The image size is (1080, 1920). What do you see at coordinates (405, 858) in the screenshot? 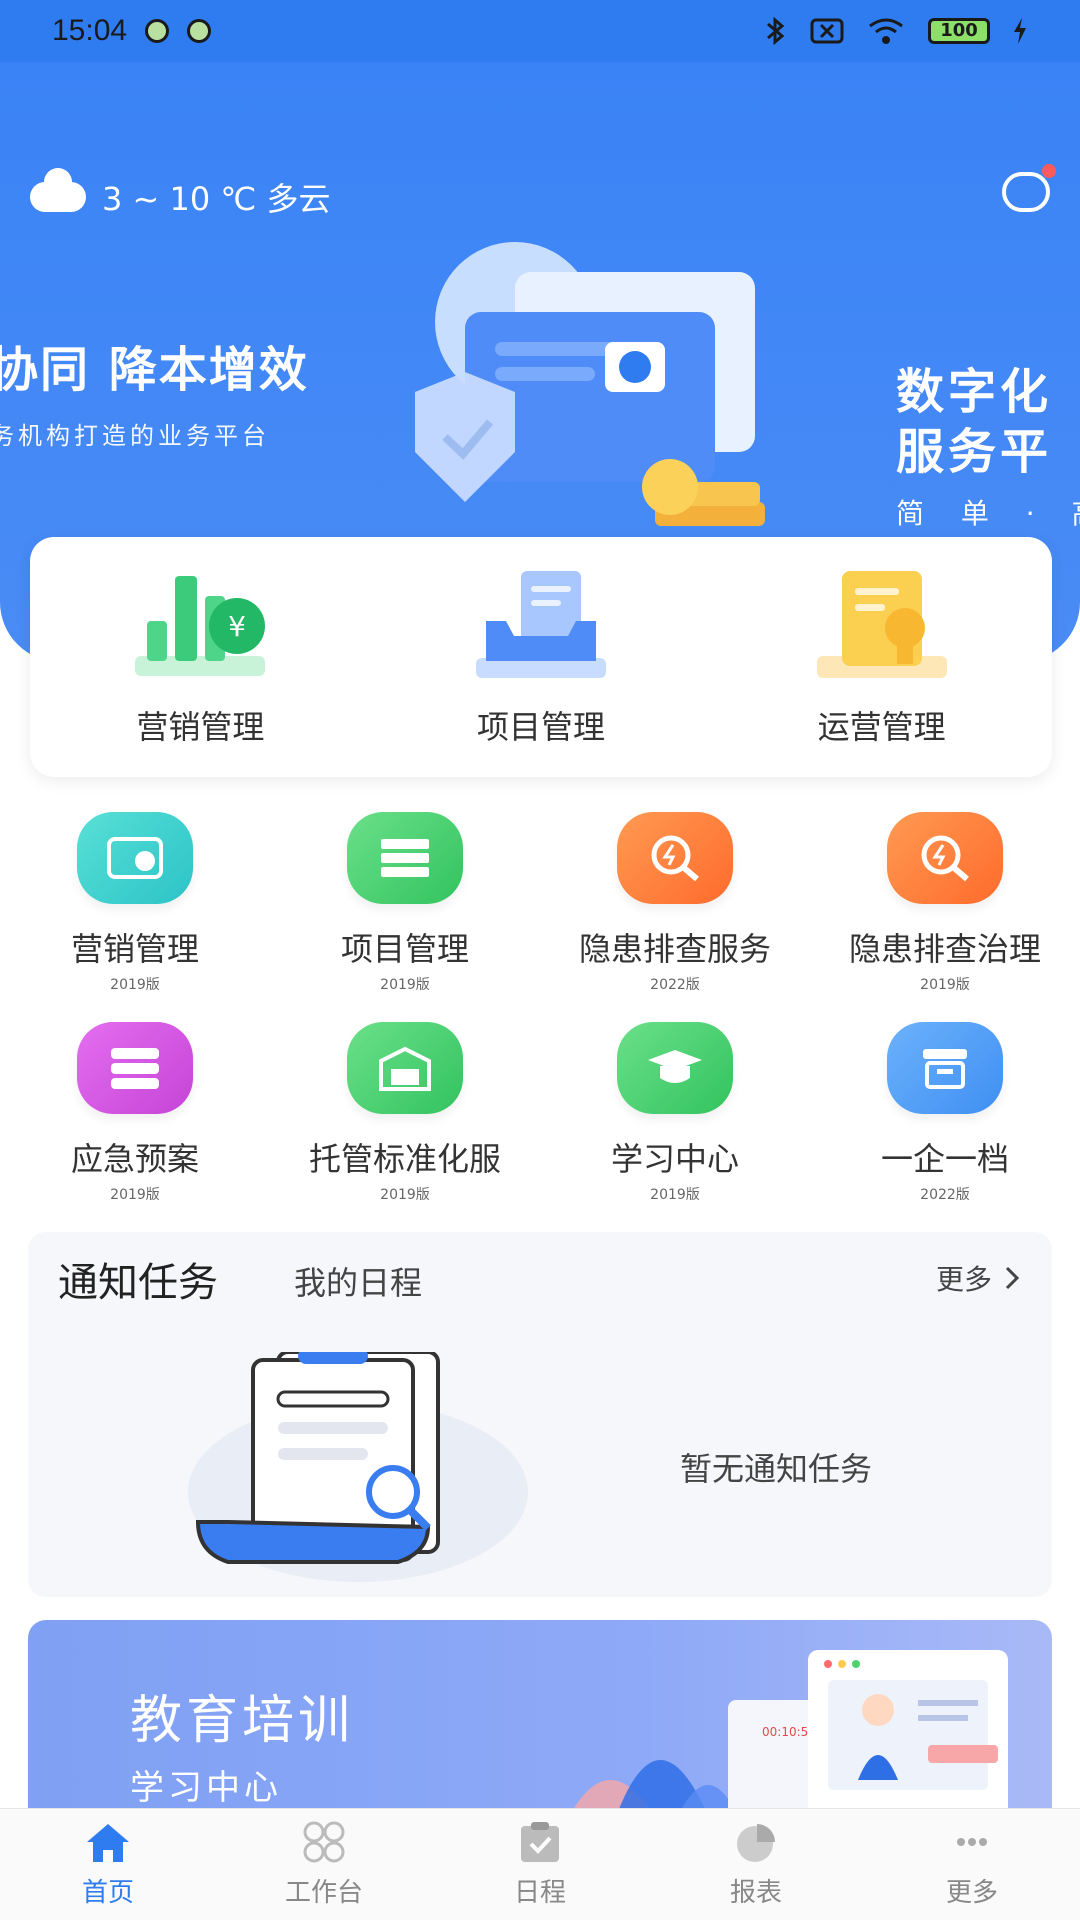
I see `list-icon` at bounding box center [405, 858].